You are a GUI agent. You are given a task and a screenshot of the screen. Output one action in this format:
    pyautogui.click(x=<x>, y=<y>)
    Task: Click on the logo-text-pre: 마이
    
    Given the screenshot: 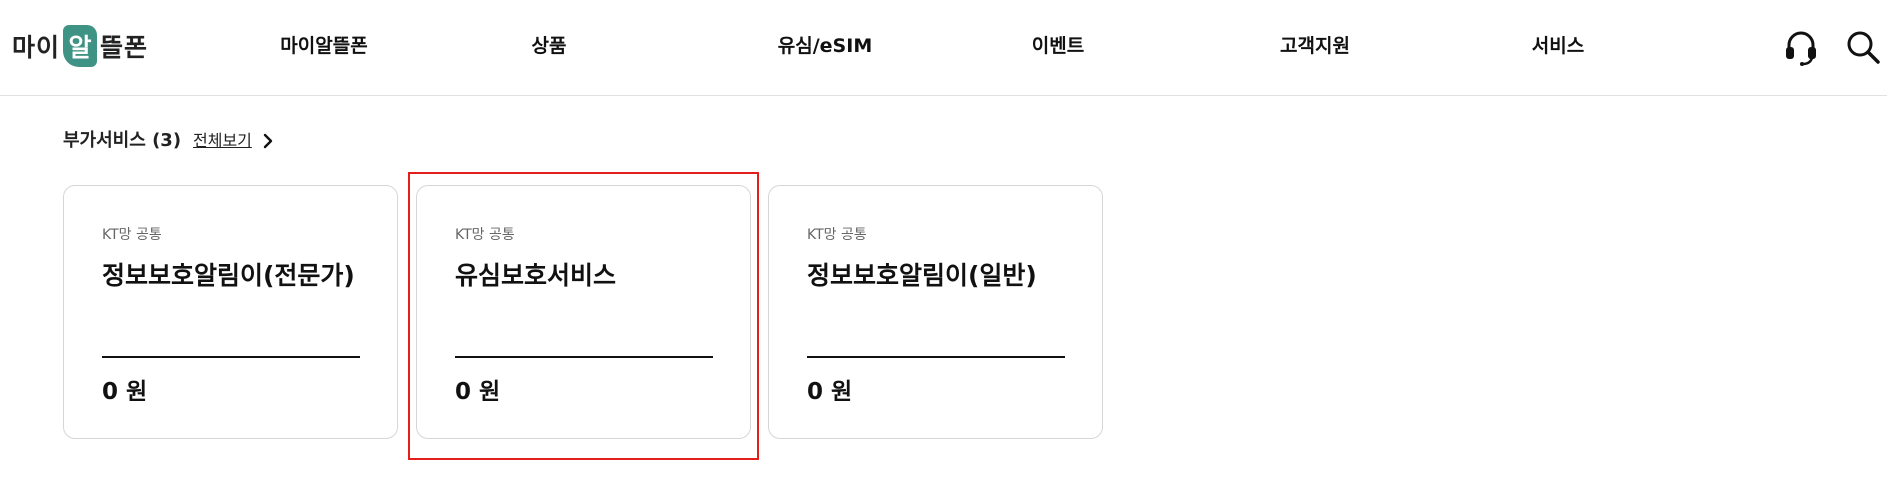 What is the action you would take?
    pyautogui.click(x=36, y=47)
    